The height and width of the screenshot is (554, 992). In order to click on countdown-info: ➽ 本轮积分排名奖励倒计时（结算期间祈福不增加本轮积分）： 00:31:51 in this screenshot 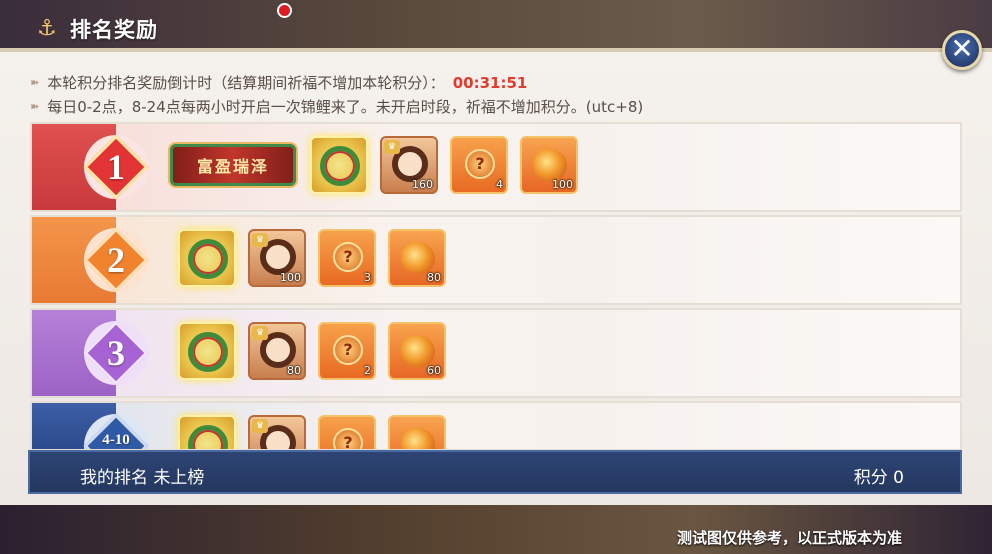, I will do `click(278, 82)`.